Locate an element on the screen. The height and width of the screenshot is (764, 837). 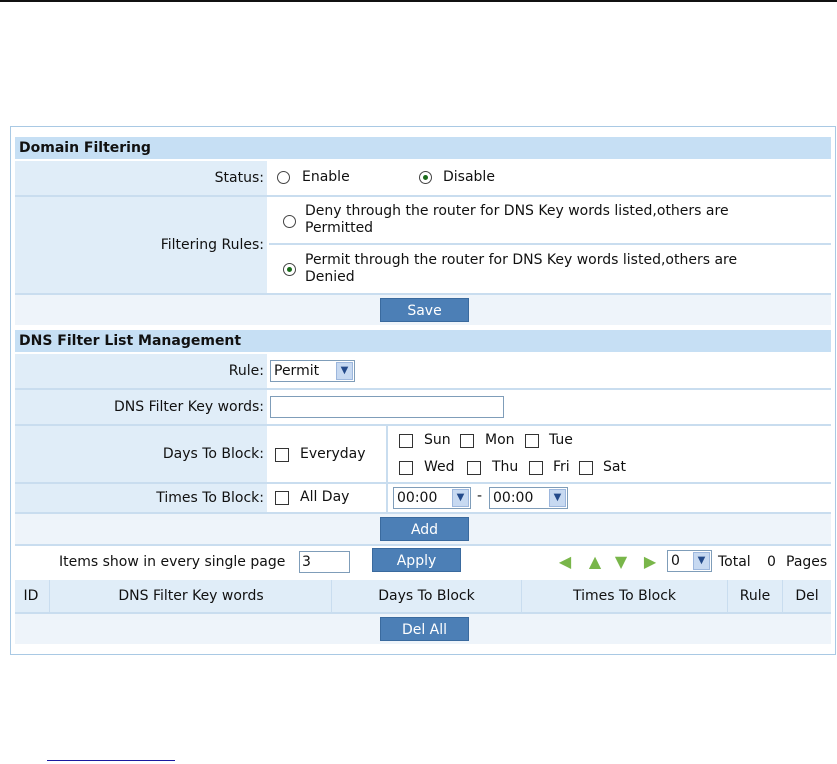
rule-permit-text-line2: Denied is located at coordinates (330, 277).